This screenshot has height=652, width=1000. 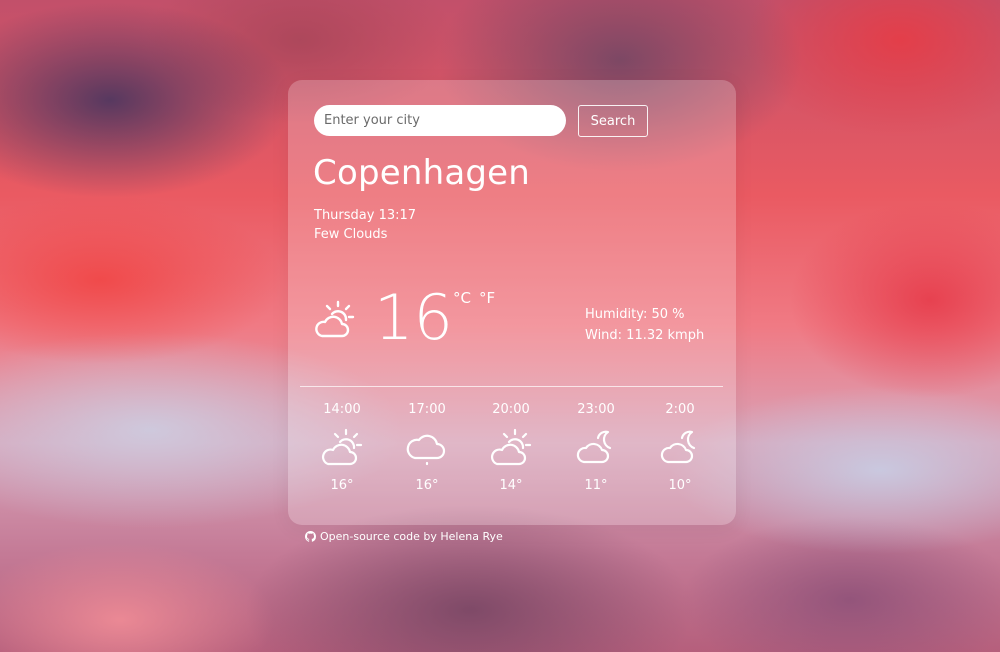 What do you see at coordinates (422, 173) in the screenshot?
I see `city-name: Copenhagen` at bounding box center [422, 173].